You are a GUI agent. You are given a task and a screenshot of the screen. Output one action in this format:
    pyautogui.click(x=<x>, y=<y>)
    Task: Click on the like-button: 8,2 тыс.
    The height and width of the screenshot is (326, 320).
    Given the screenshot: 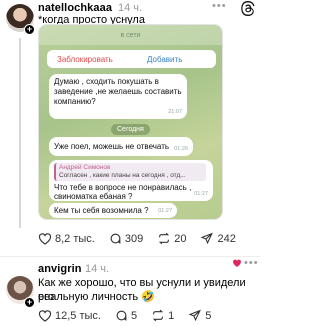 What is the action you would take?
    pyautogui.click(x=66, y=238)
    